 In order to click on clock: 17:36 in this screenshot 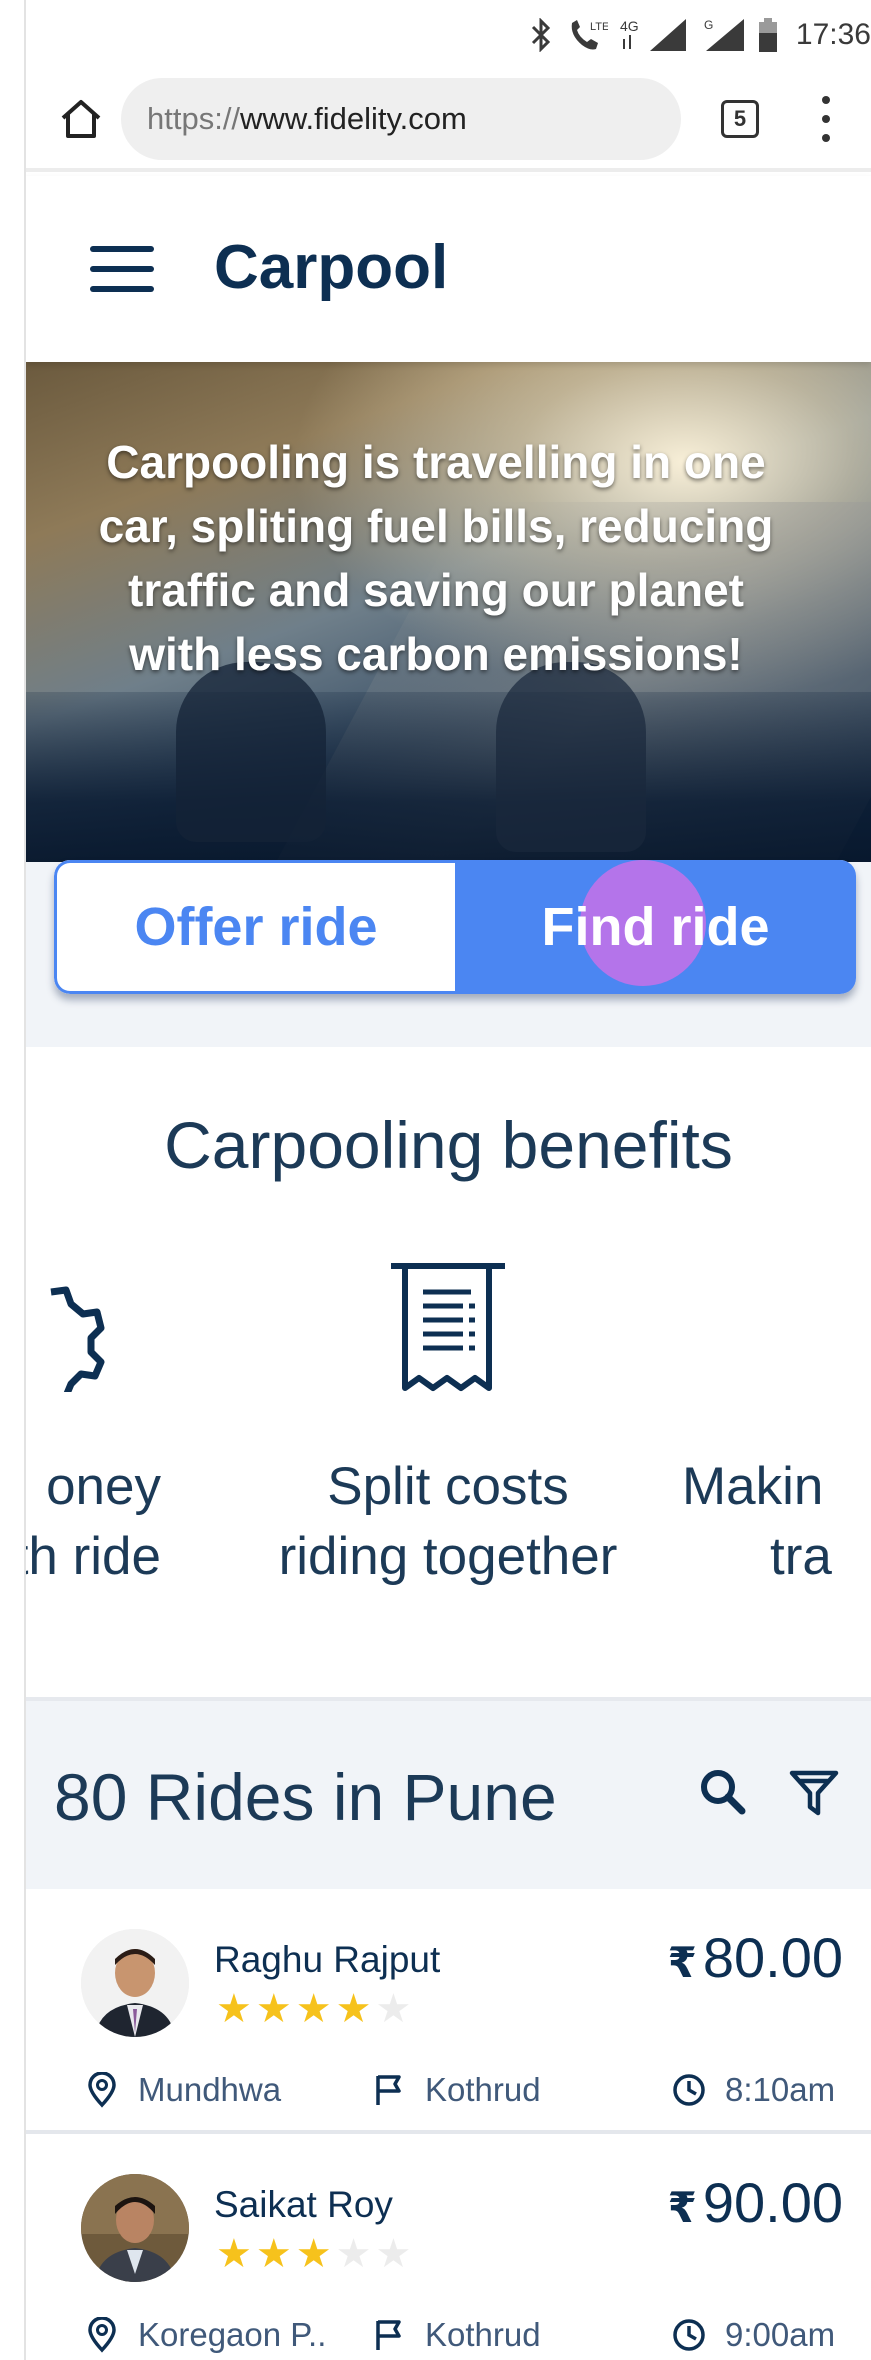, I will do `click(833, 34)`.